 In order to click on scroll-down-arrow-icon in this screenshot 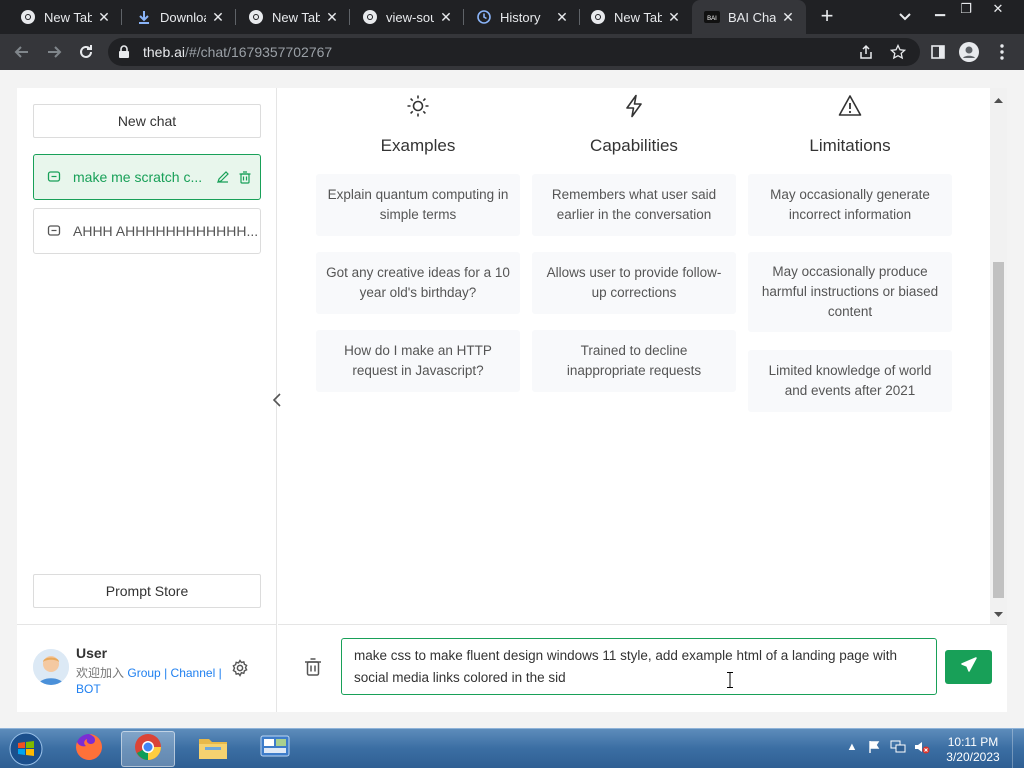, I will do `click(998, 611)`.